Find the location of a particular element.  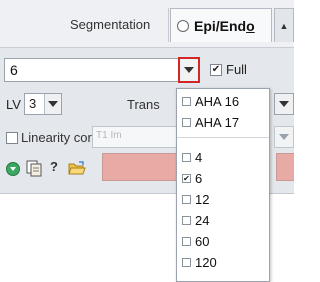

menu-item: AHA 17 is located at coordinates (223, 122).